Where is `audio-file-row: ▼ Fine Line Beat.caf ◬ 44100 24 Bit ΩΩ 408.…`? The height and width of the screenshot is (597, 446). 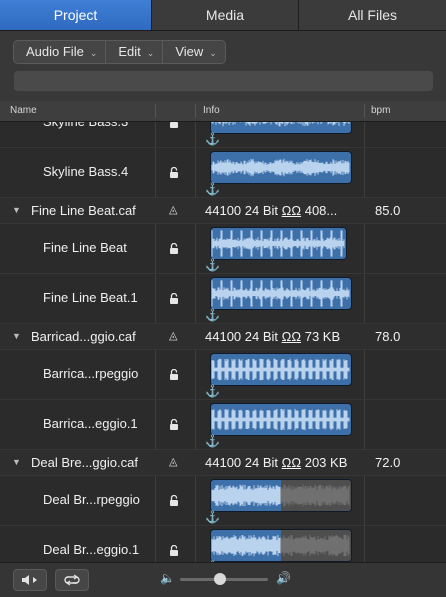 audio-file-row: ▼ Fine Line Beat.caf ◬ 44100 24 Bit ΩΩ 408.… is located at coordinates (223, 211).